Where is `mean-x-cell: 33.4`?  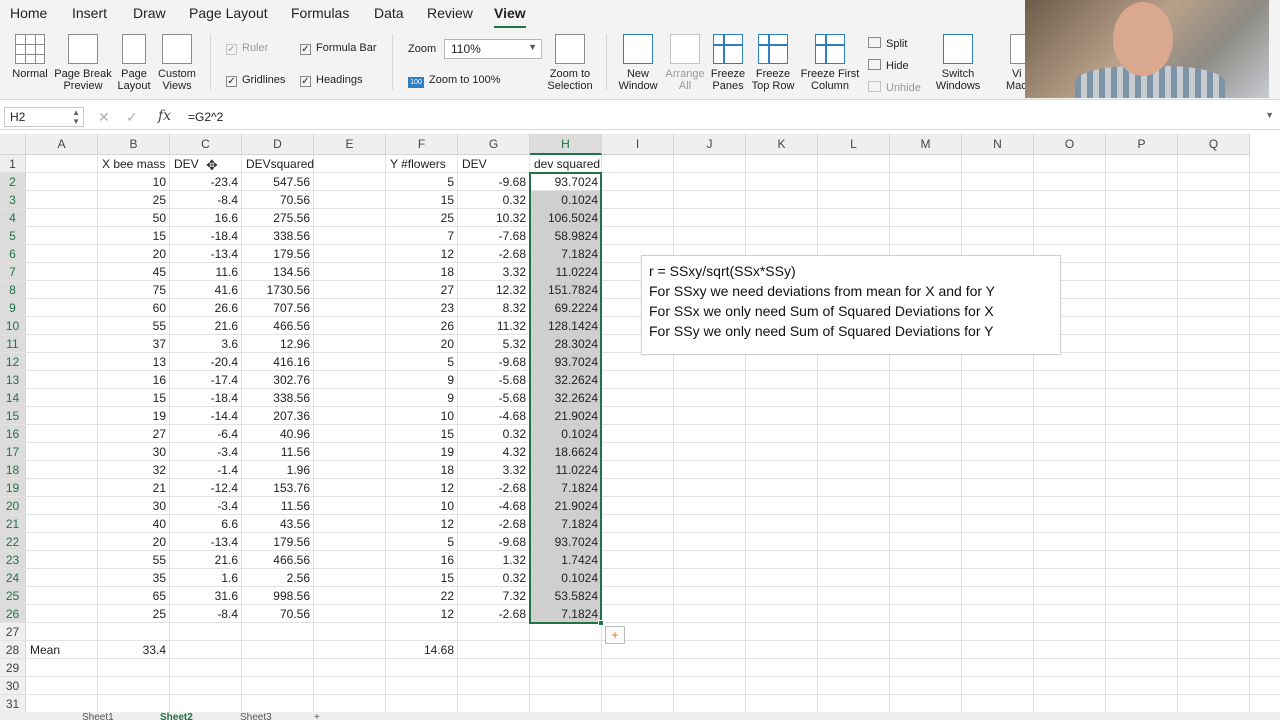
mean-x-cell: 33.4 is located at coordinates (134, 650).